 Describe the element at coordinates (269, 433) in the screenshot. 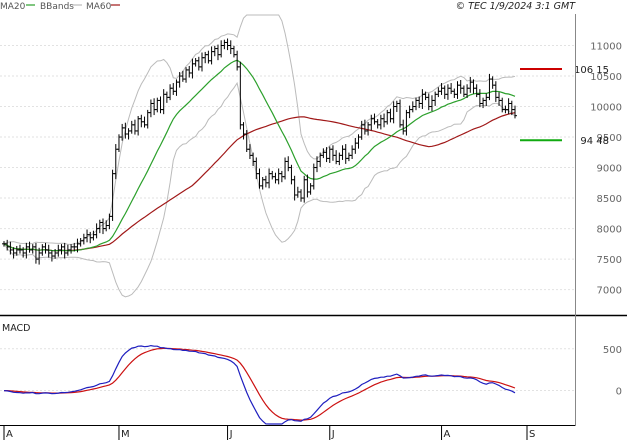

I see `x-axis-ticks: AMJJAS` at that location.